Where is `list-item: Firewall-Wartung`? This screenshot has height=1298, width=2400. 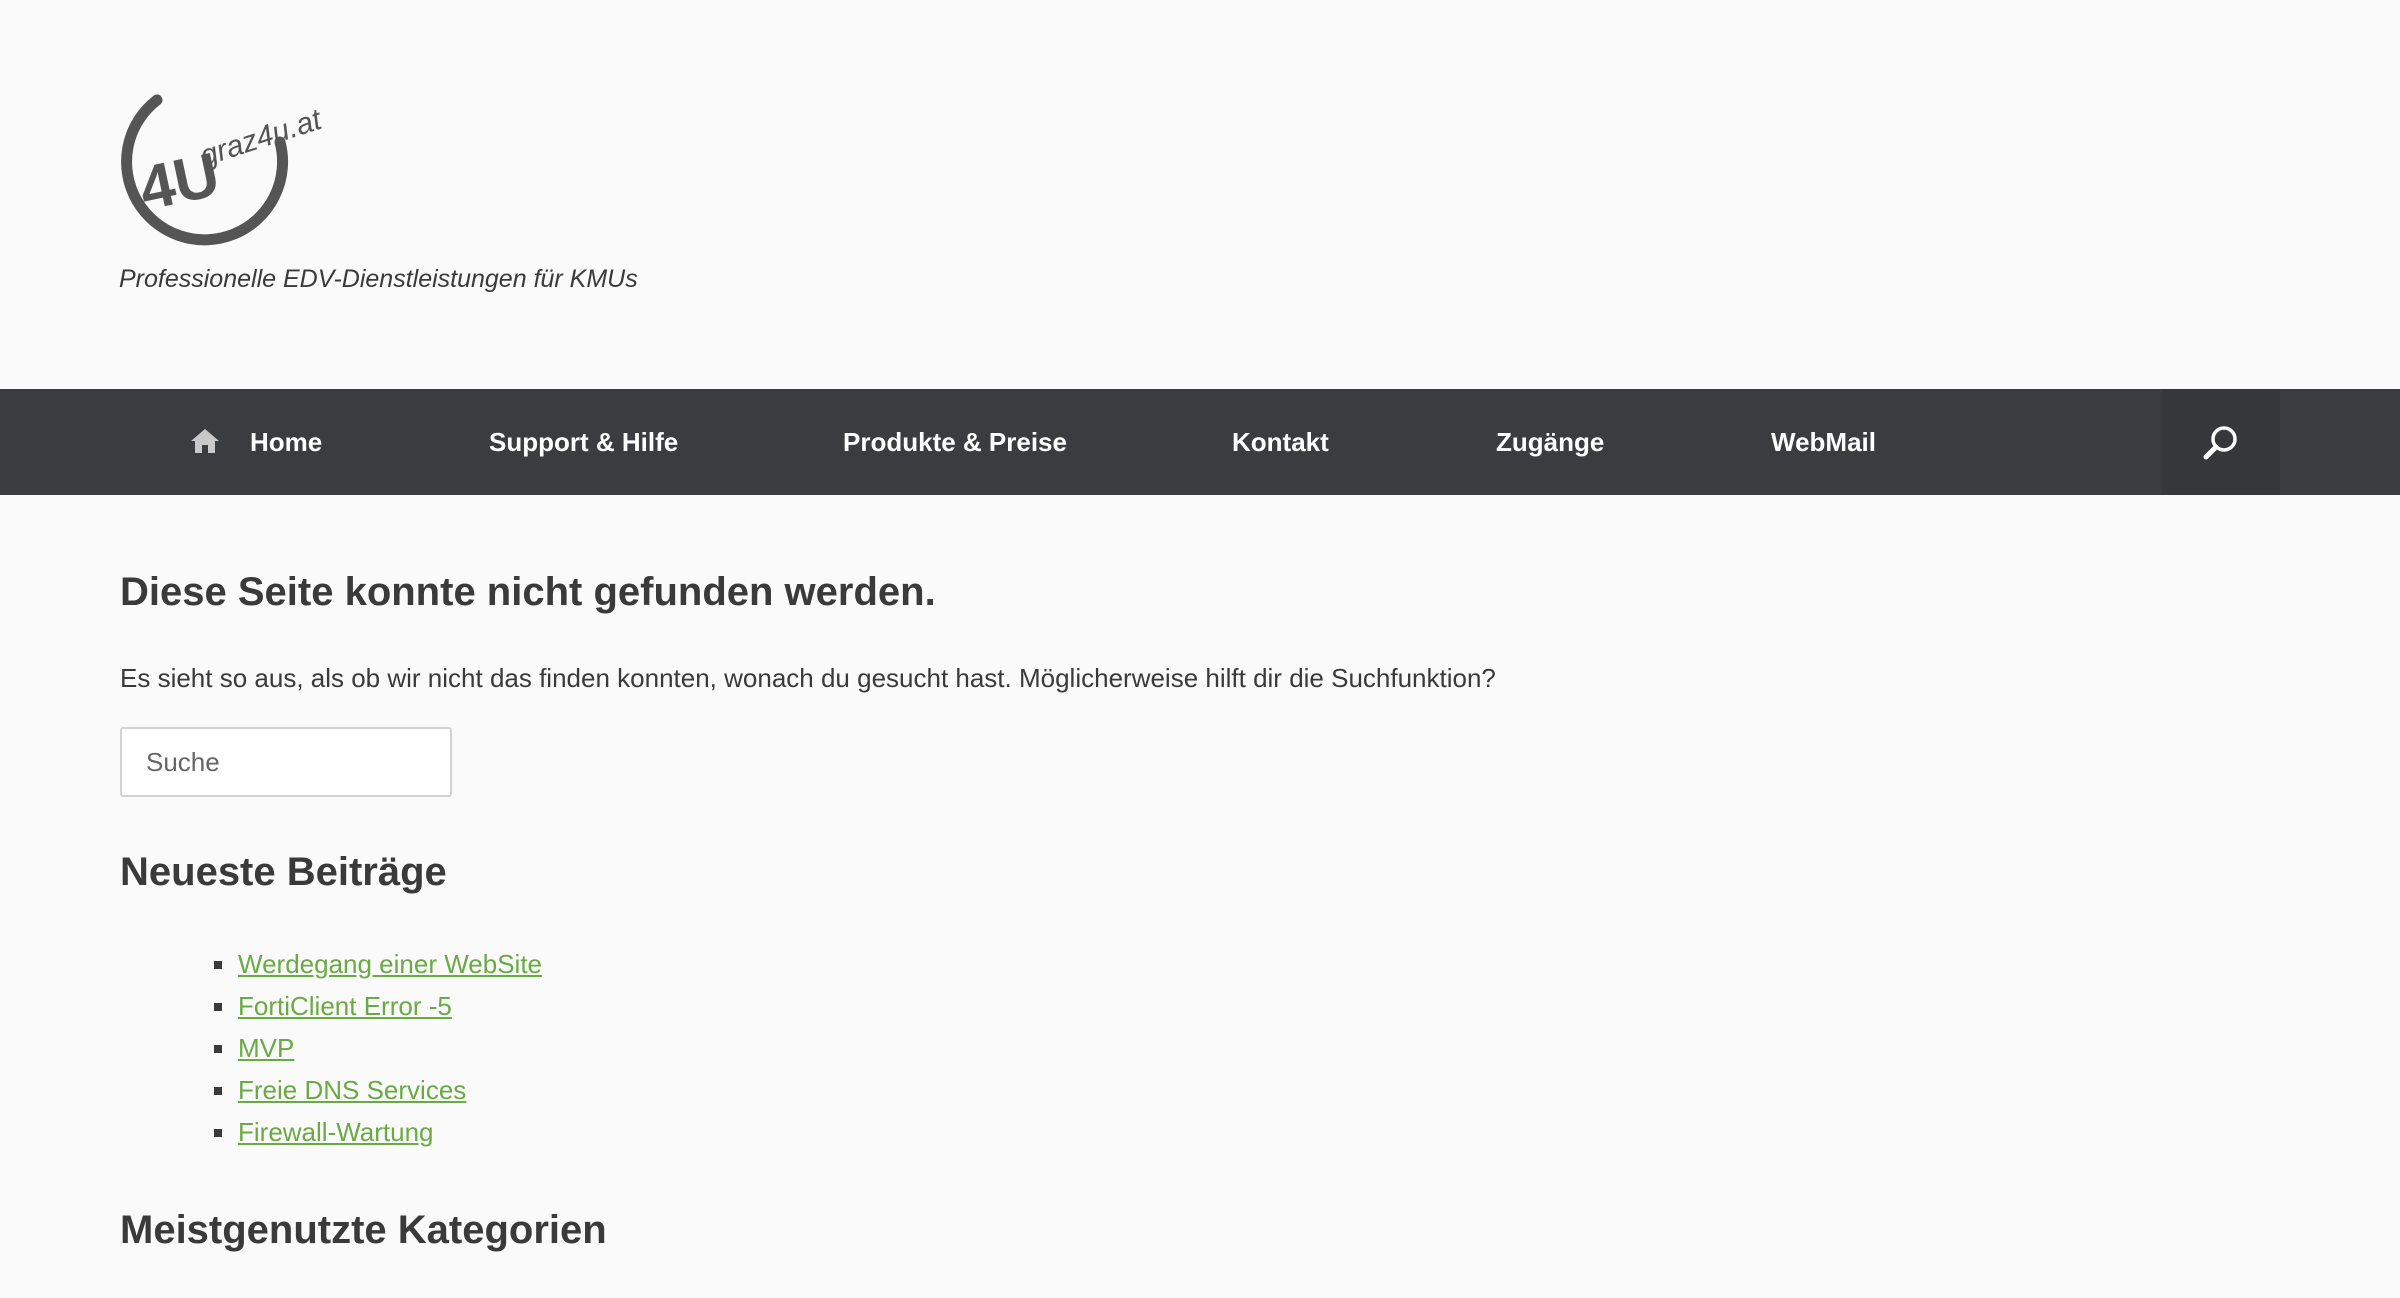
list-item: Firewall-Wartung is located at coordinates (378, 1132).